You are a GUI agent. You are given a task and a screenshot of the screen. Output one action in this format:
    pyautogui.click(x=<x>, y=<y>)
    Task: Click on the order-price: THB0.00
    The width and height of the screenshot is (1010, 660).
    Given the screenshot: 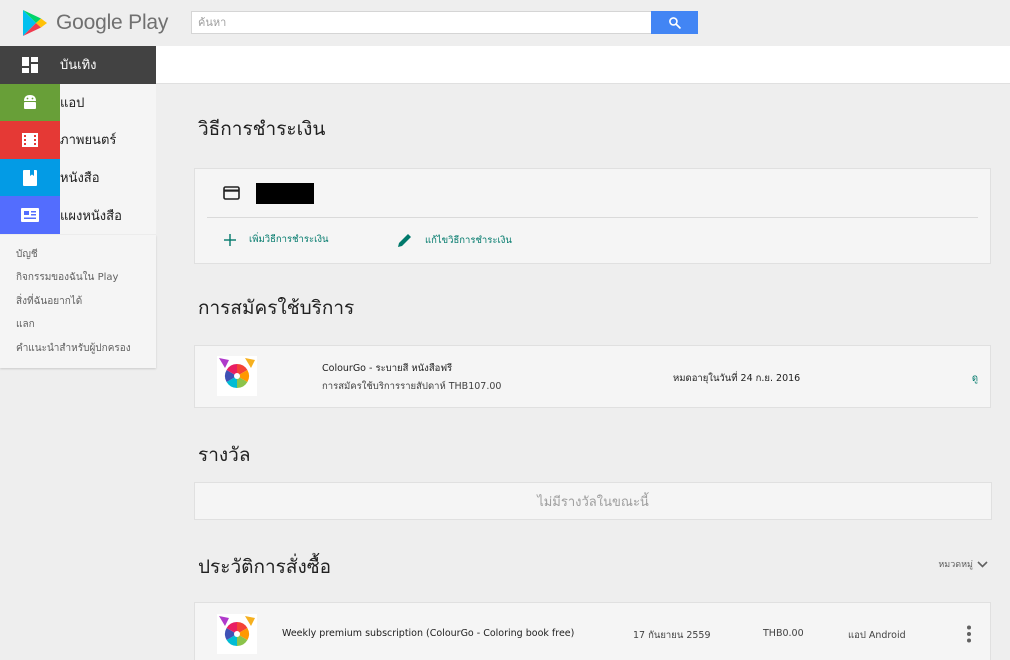 What is the action you would take?
    pyautogui.click(x=783, y=633)
    